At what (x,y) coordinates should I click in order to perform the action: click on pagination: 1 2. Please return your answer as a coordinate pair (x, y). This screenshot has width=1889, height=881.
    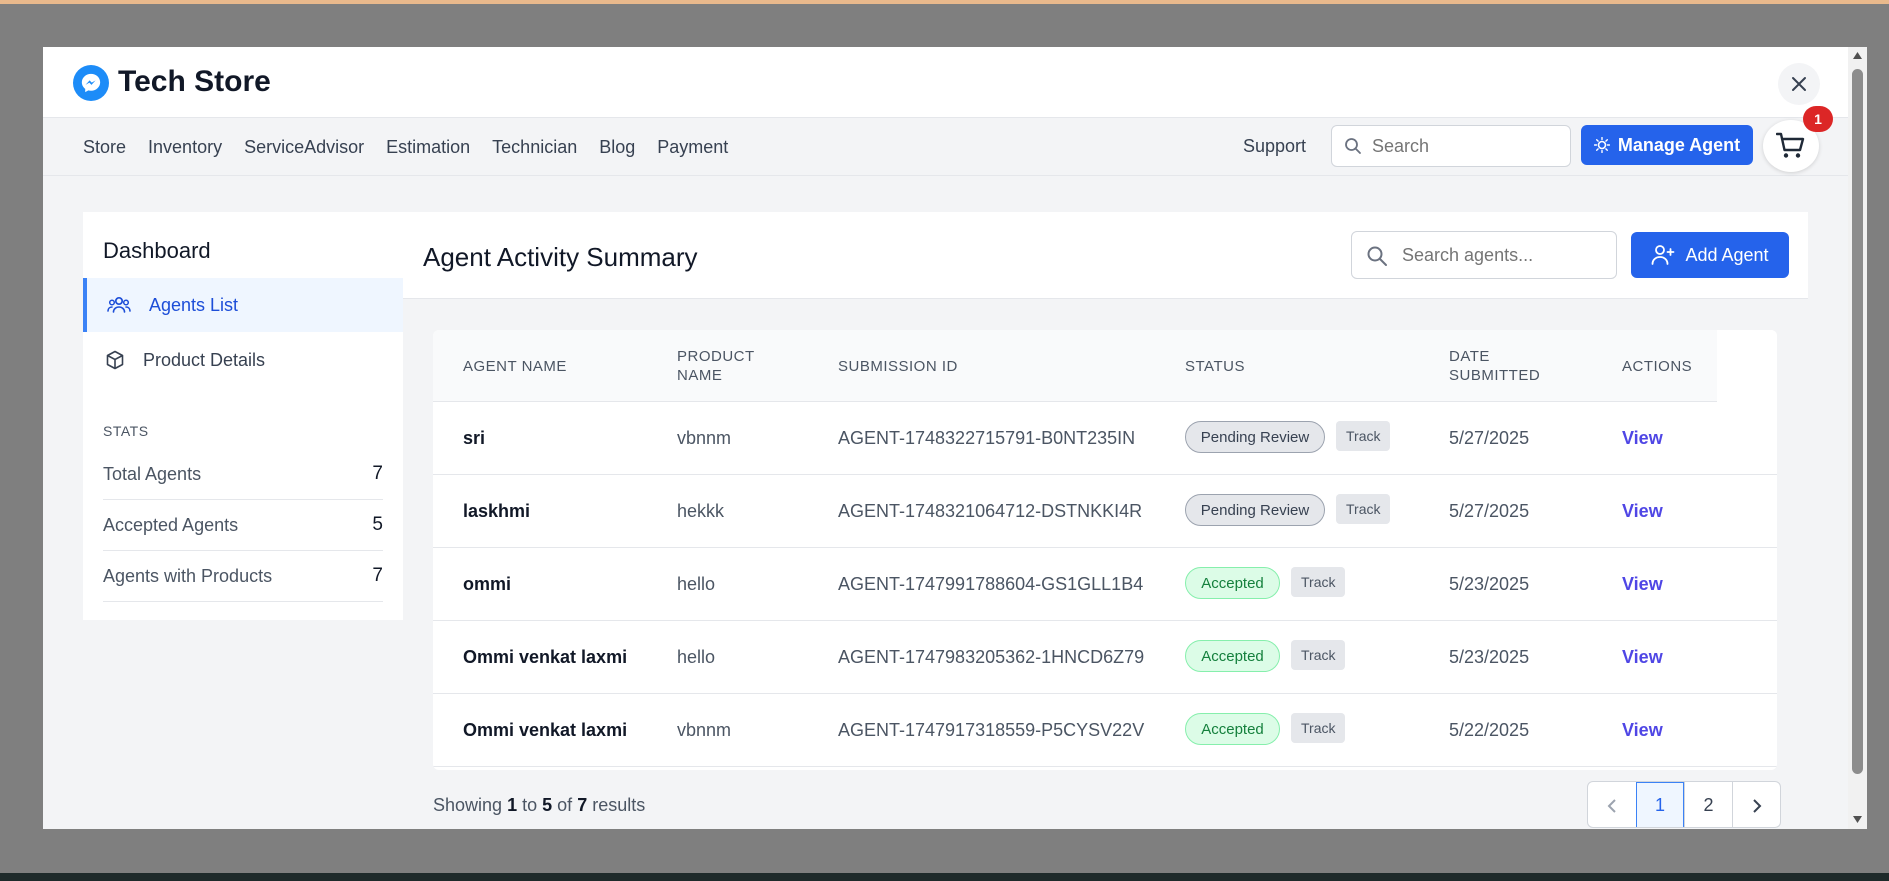
    Looking at the image, I should click on (1684, 804).